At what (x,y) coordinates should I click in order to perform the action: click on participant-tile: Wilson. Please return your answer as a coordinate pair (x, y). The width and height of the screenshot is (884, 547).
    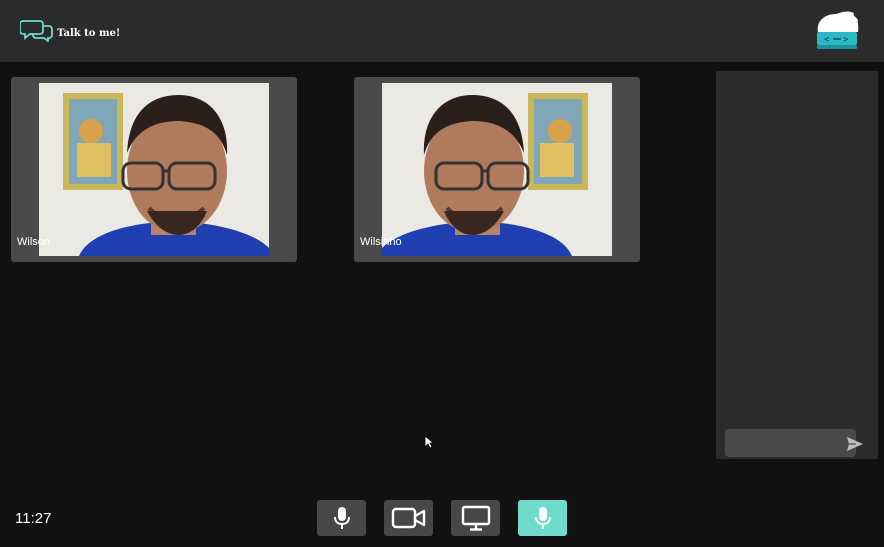
    Looking at the image, I should click on (154, 169).